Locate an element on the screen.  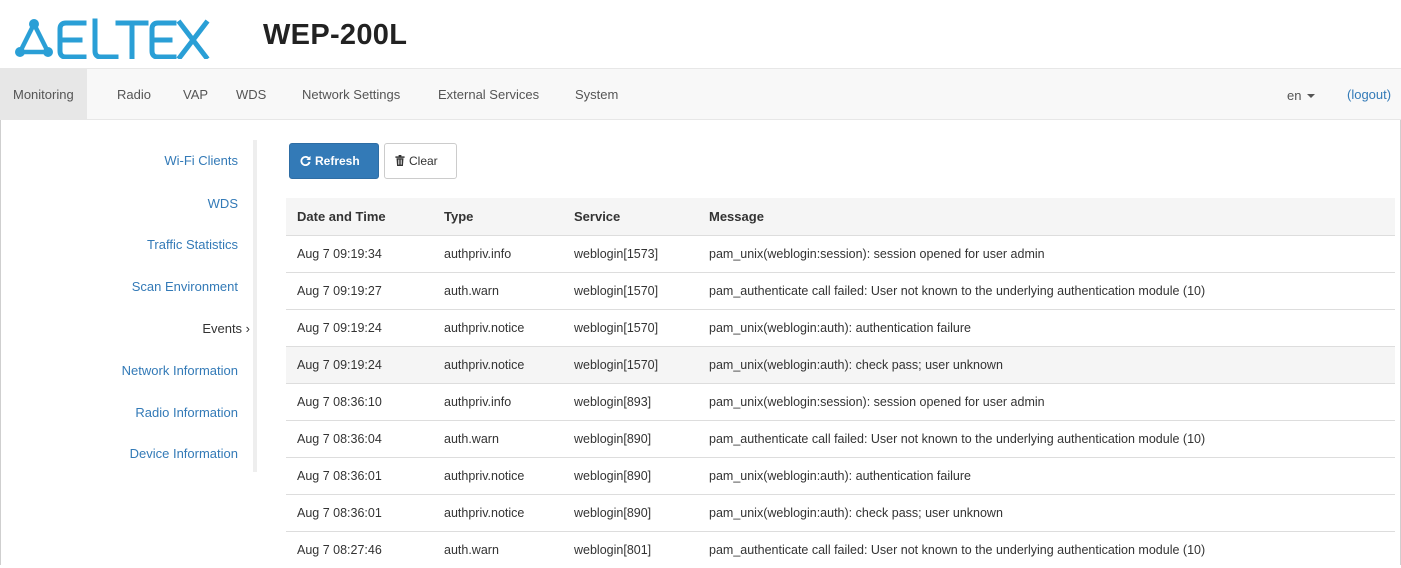
sidebar-item-wds: WDS is located at coordinates (223, 203).